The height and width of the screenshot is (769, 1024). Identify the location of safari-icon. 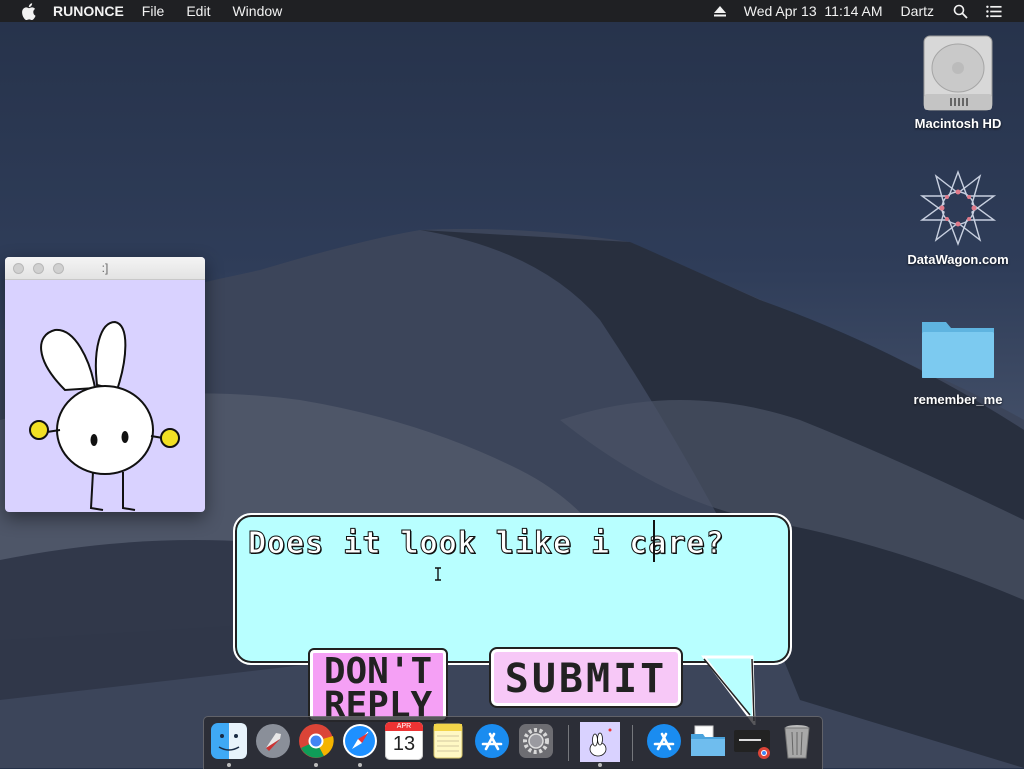
(360, 741).